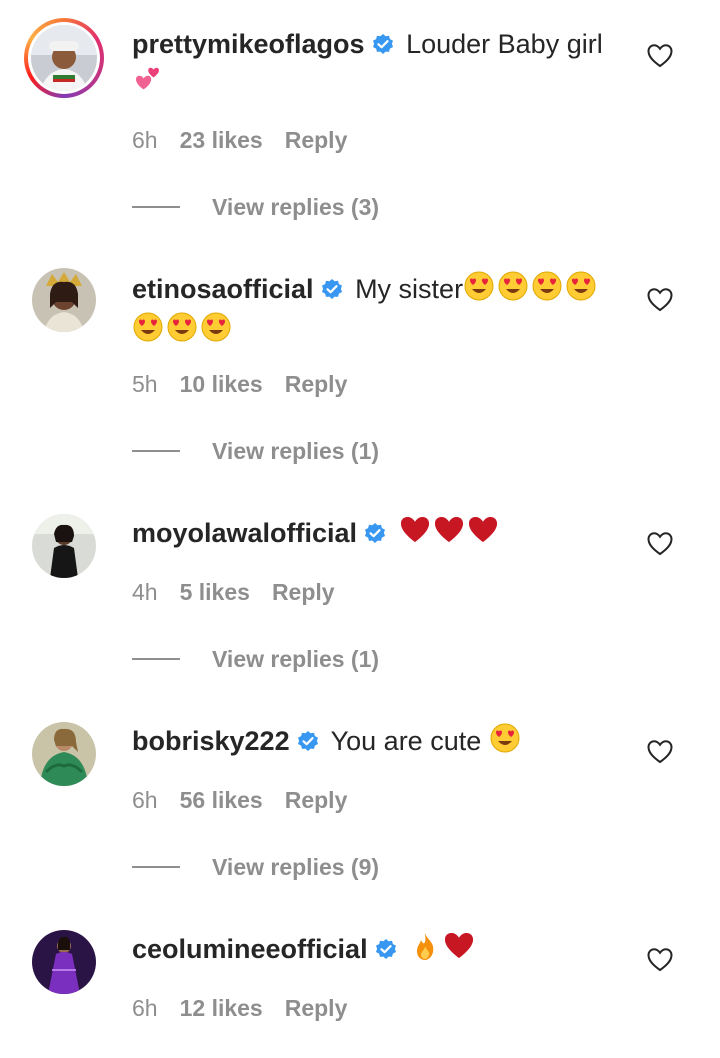 This screenshot has width=720, height=1058. What do you see at coordinates (296, 206) in the screenshot?
I see `view-replies-label: View replies (3)` at bounding box center [296, 206].